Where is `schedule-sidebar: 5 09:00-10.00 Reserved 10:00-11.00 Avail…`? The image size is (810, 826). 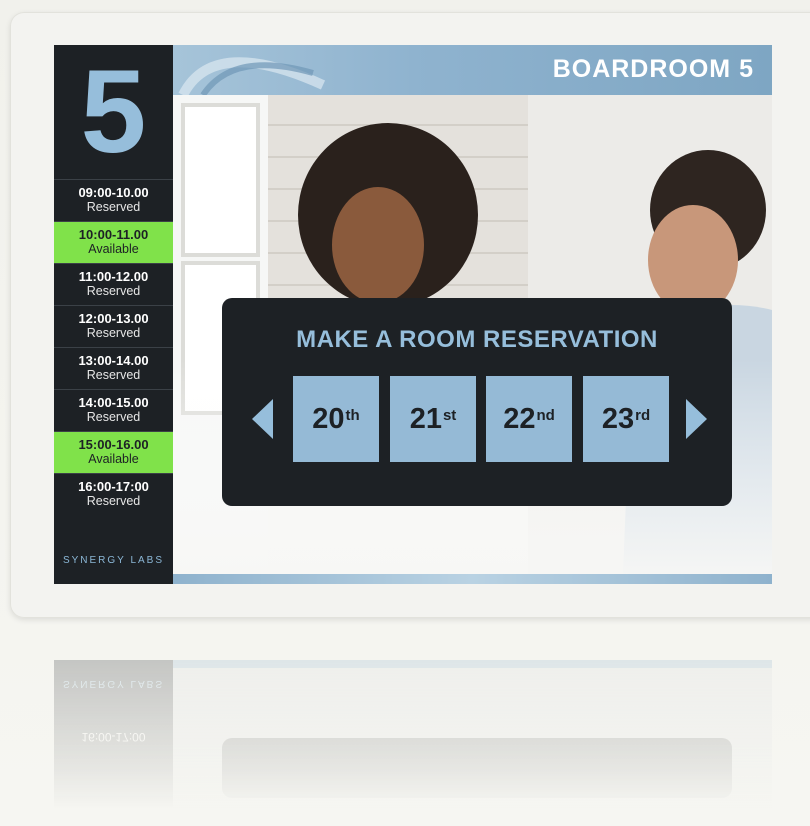 schedule-sidebar: 5 09:00-10.00 Reserved 10:00-11.00 Avail… is located at coordinates (113, 314).